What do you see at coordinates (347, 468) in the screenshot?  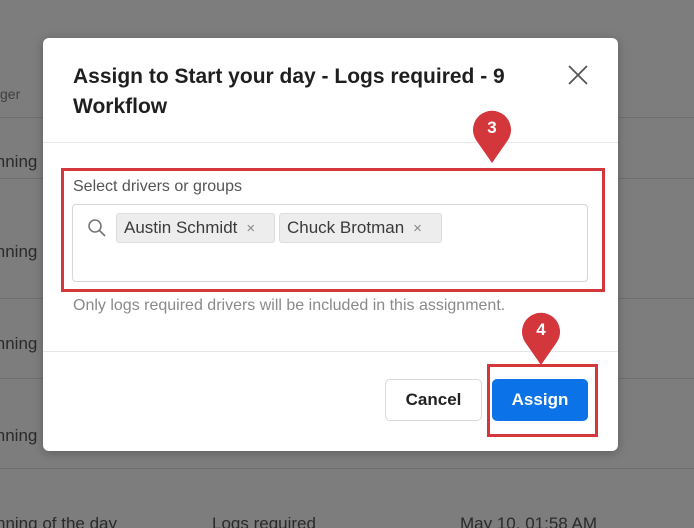 I see `row-divider` at bounding box center [347, 468].